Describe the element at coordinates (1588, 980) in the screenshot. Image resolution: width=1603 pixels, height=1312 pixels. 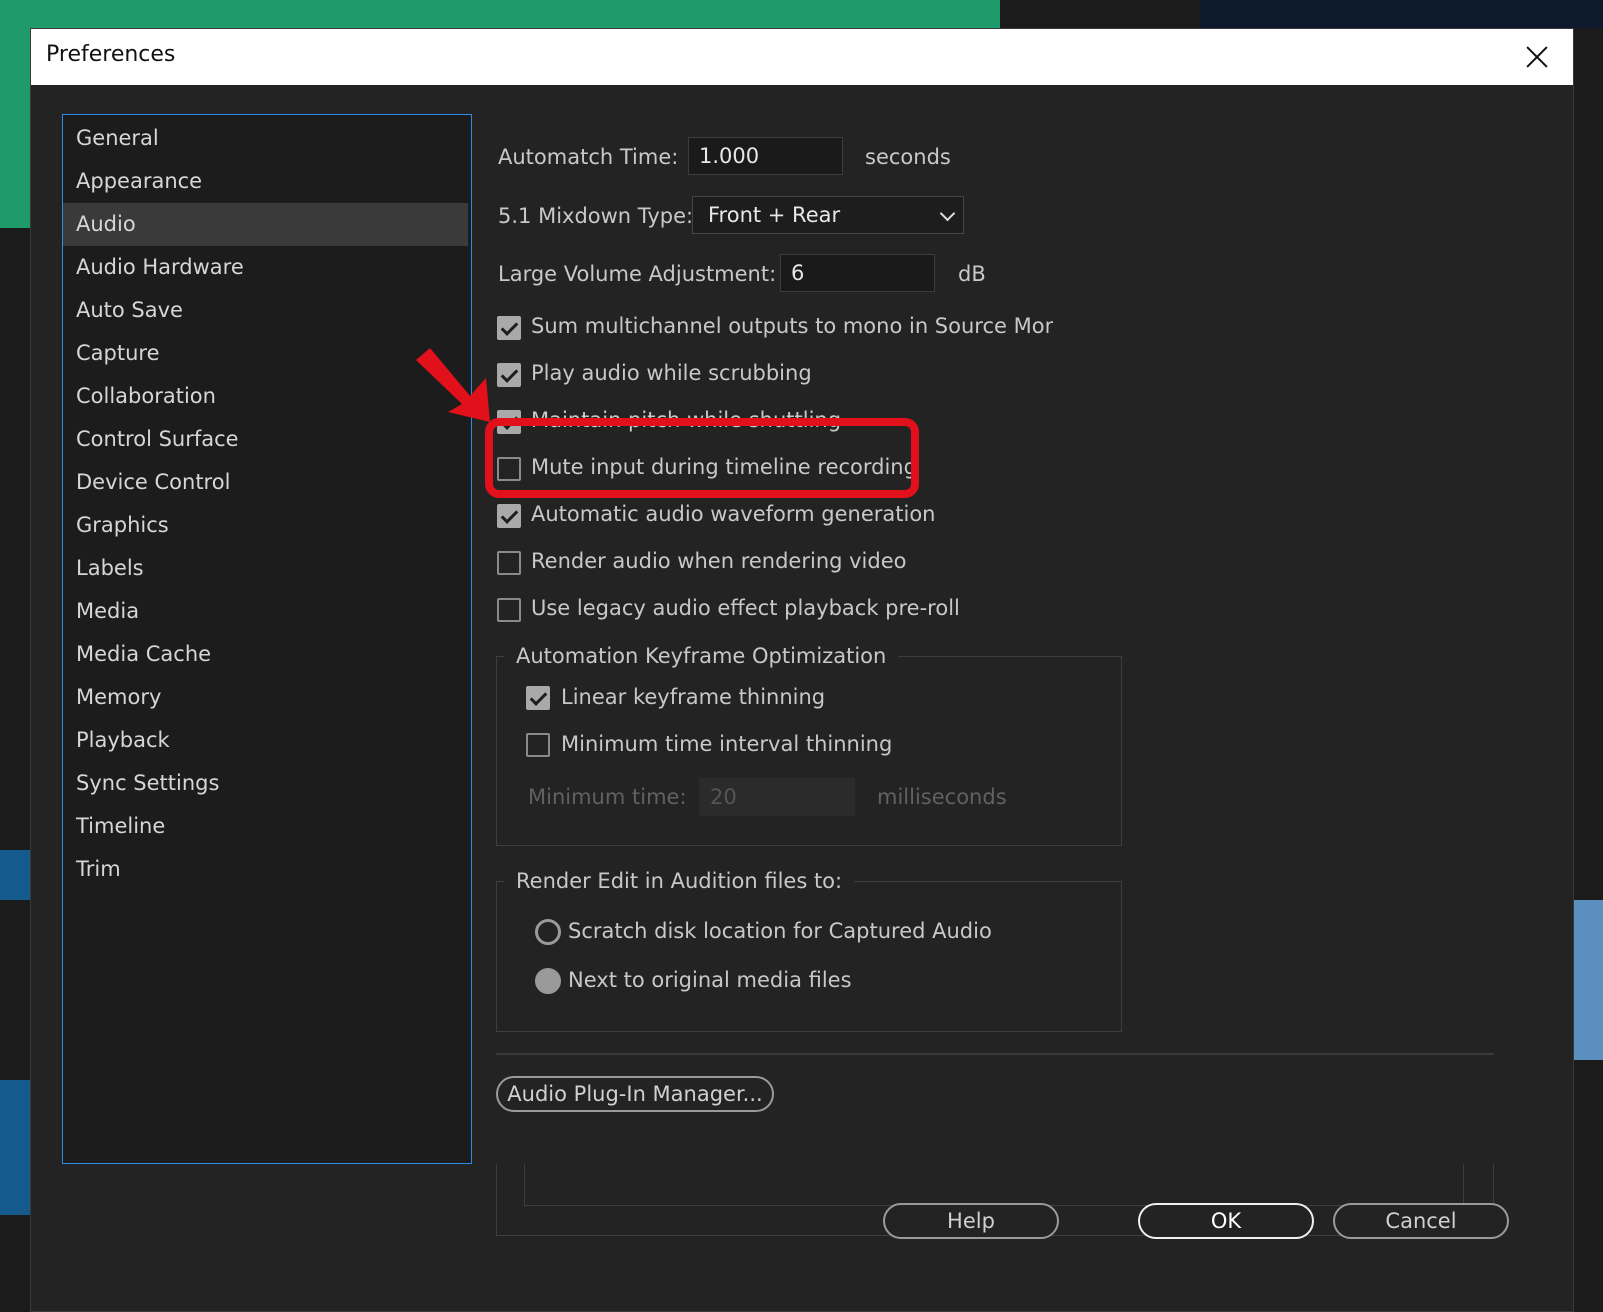
I see `background-track-right` at that location.